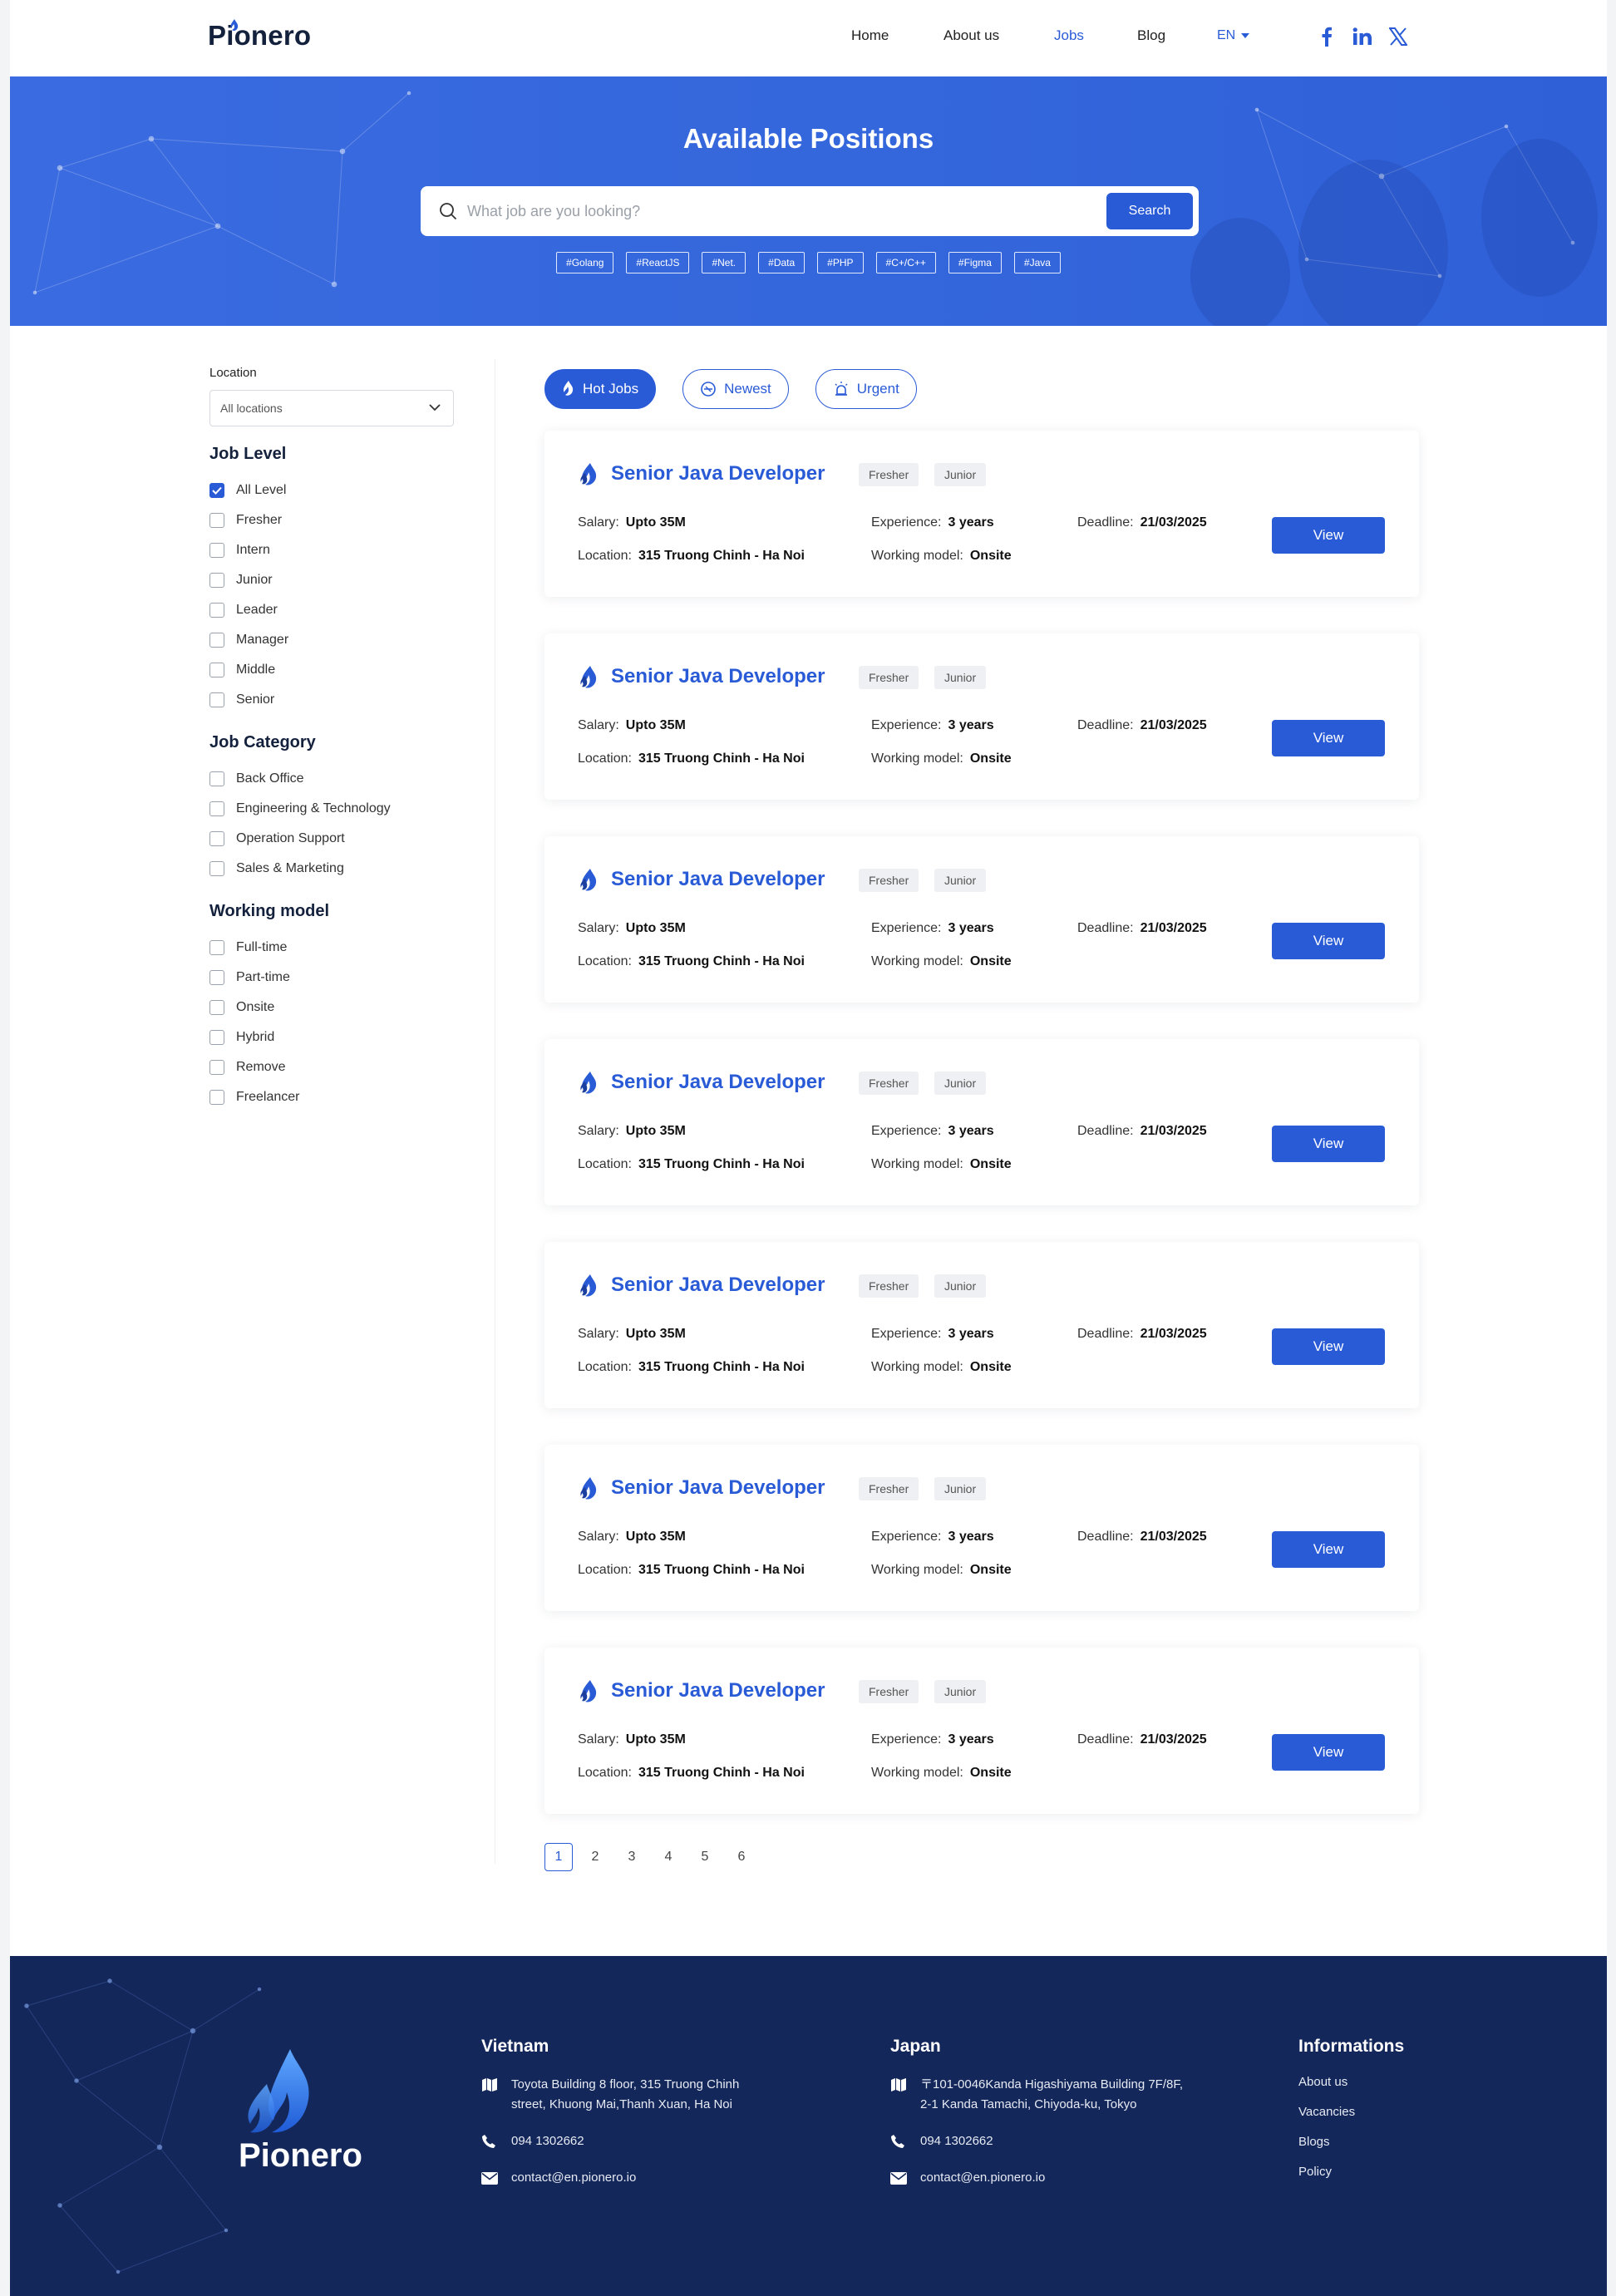  Describe the element at coordinates (1069, 35) in the screenshot. I see `nav-jobs: Jobs` at that location.